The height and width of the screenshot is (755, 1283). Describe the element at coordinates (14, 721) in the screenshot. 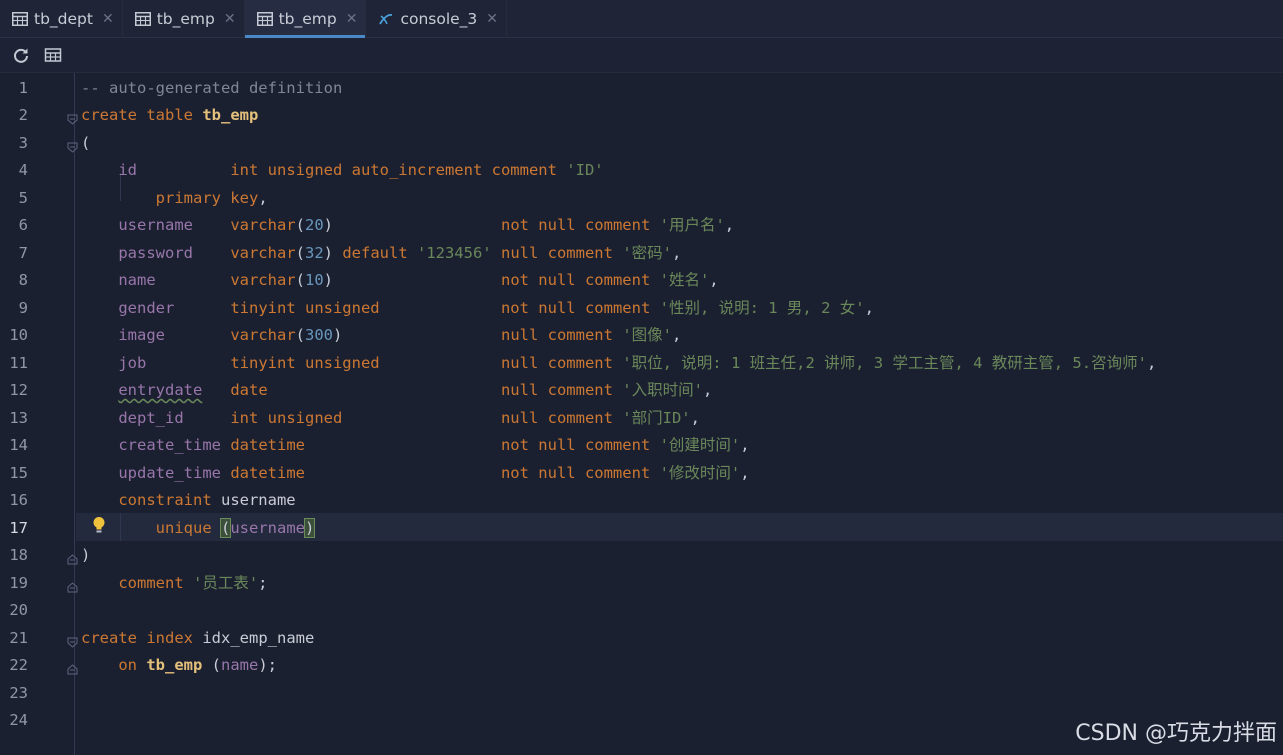

I see `line-number: 24` at that location.